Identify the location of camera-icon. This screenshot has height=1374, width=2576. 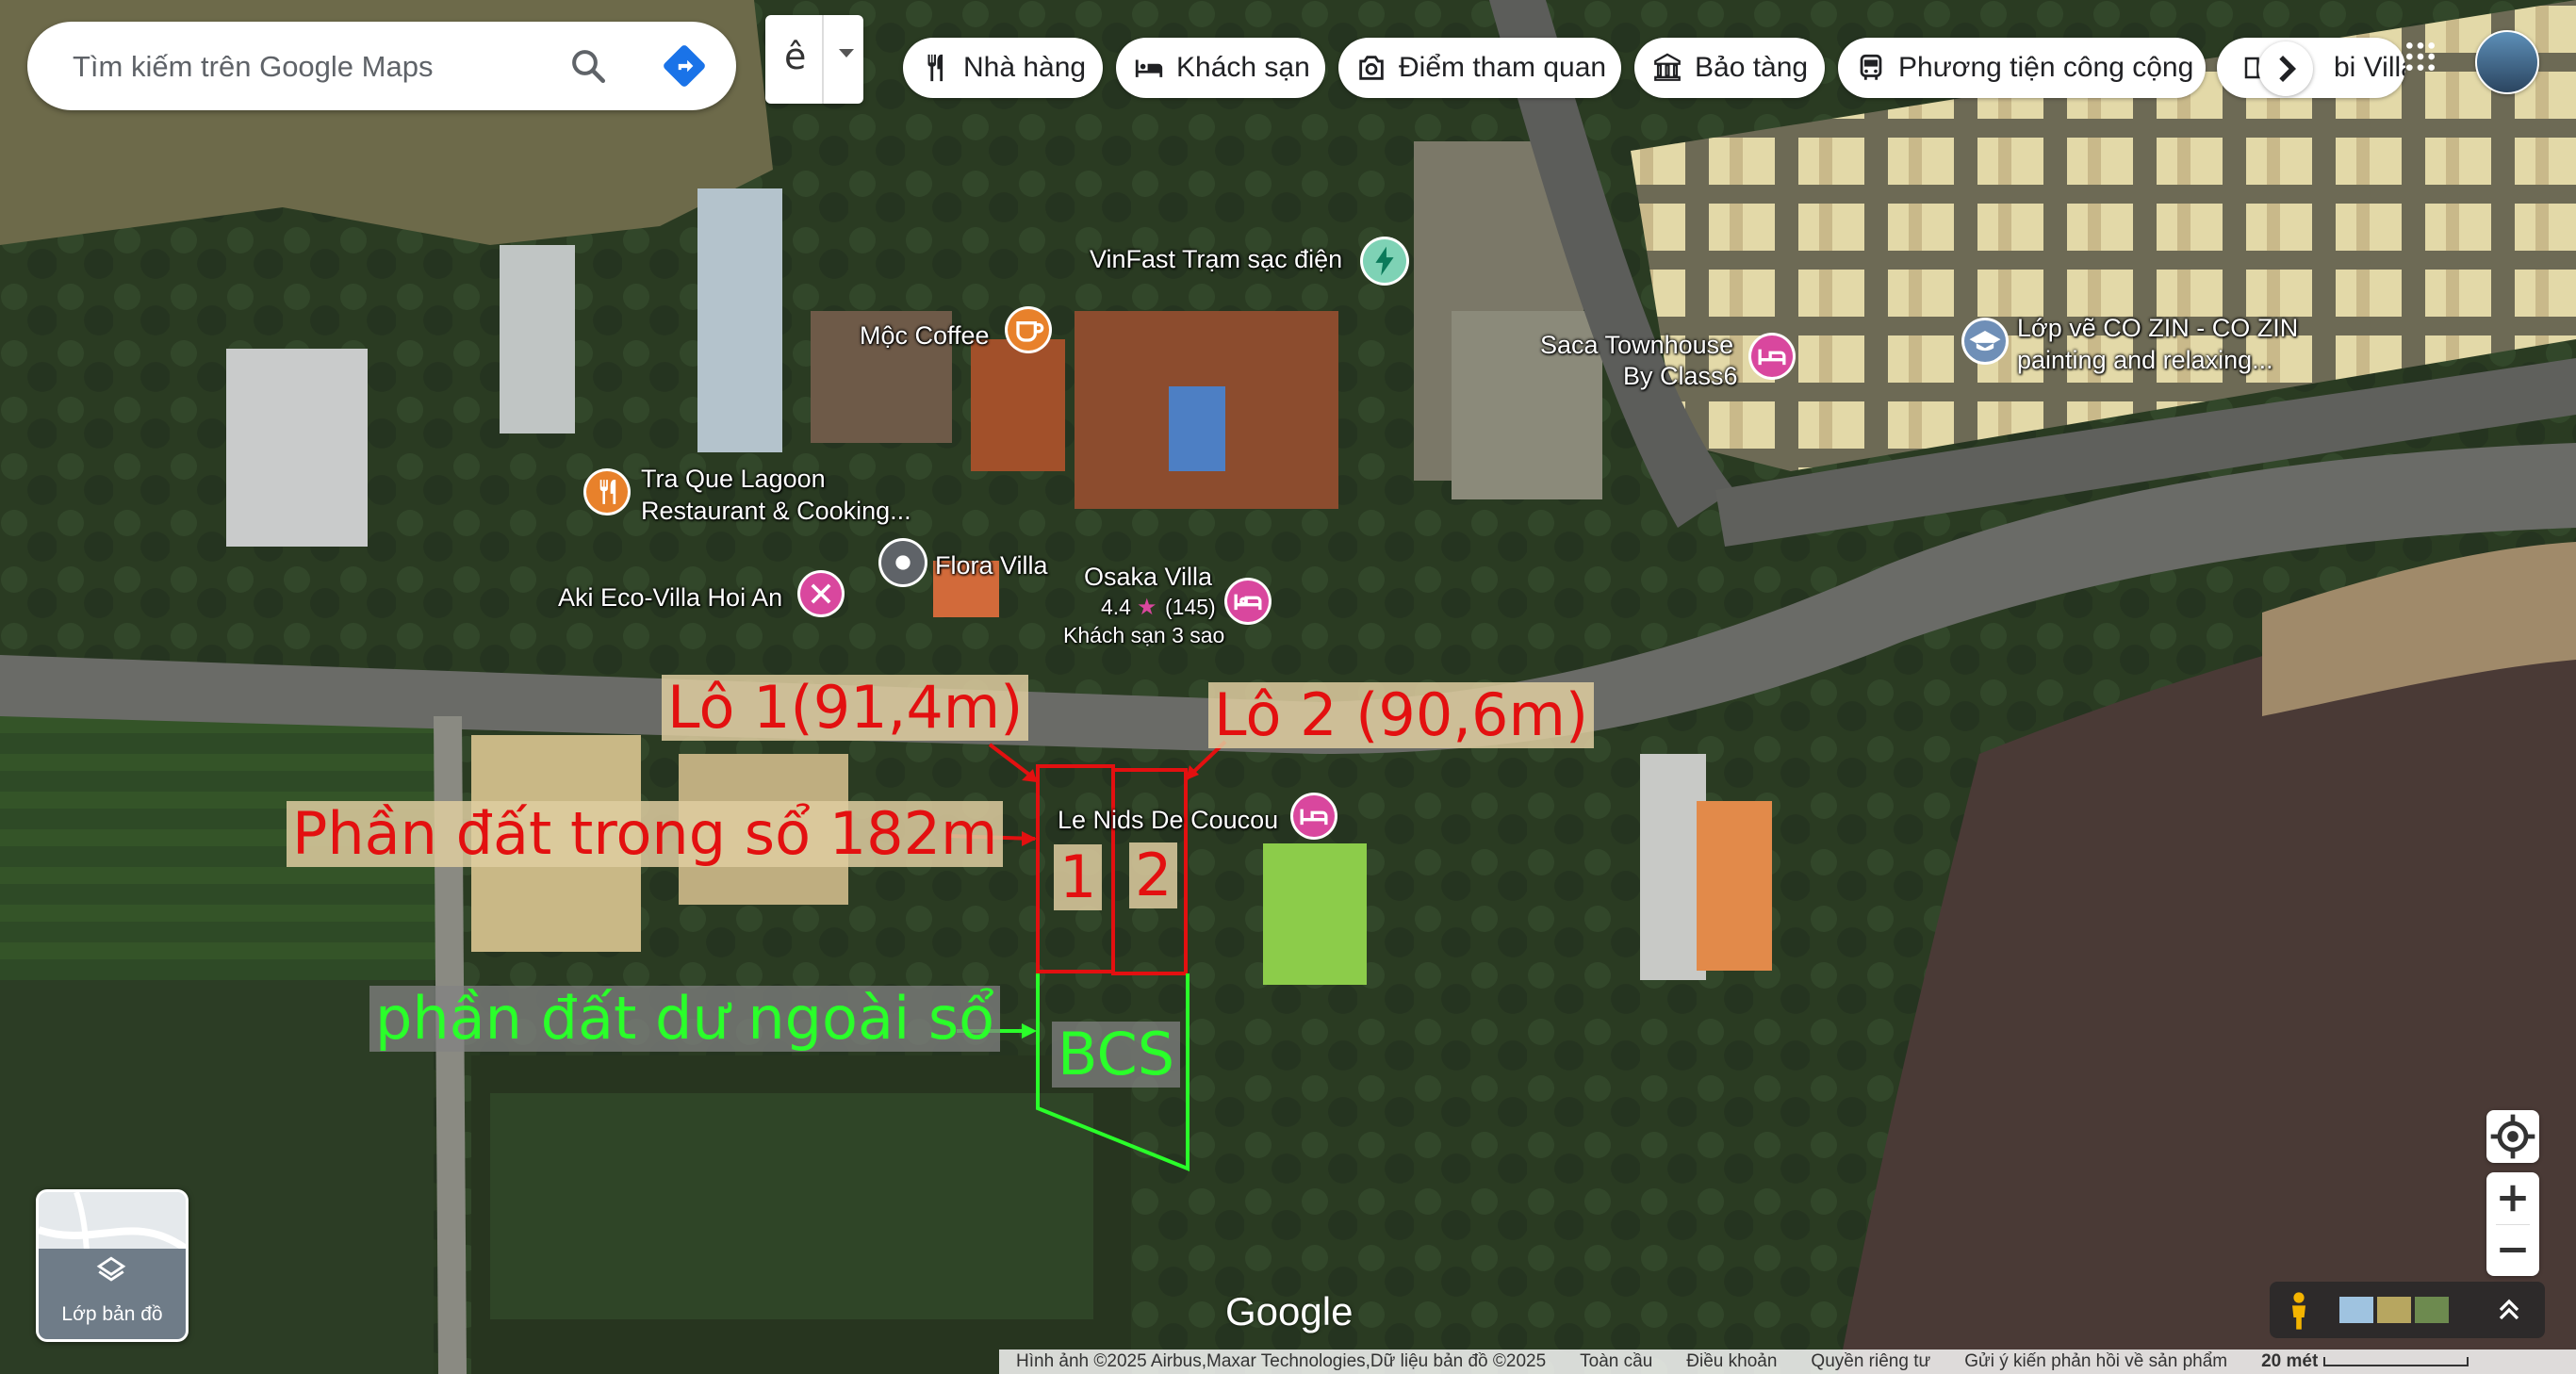
(1371, 68).